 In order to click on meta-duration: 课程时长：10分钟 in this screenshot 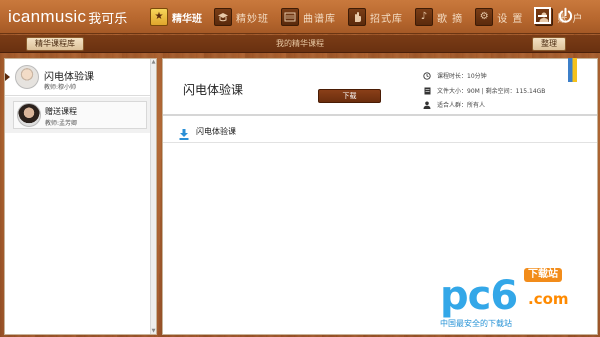, I will do `click(455, 75)`.